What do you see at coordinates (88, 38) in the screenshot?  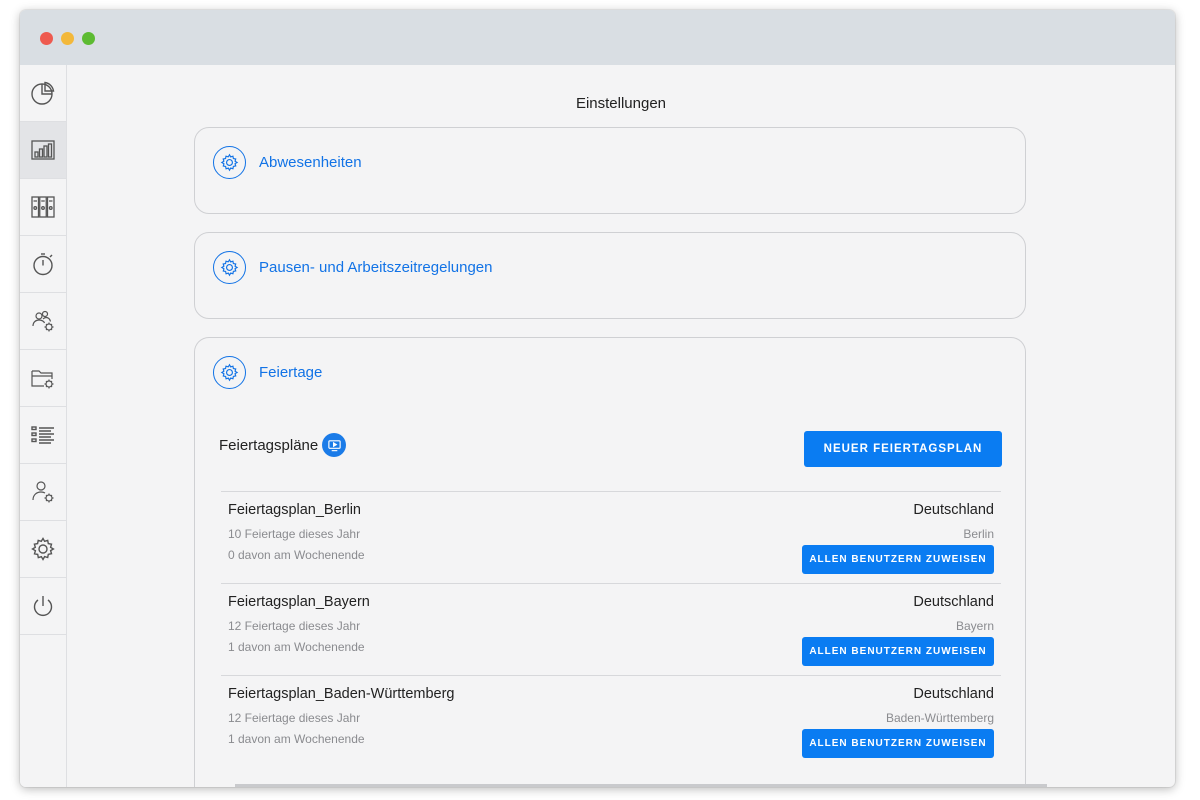 I see `zoom-window-button` at bounding box center [88, 38].